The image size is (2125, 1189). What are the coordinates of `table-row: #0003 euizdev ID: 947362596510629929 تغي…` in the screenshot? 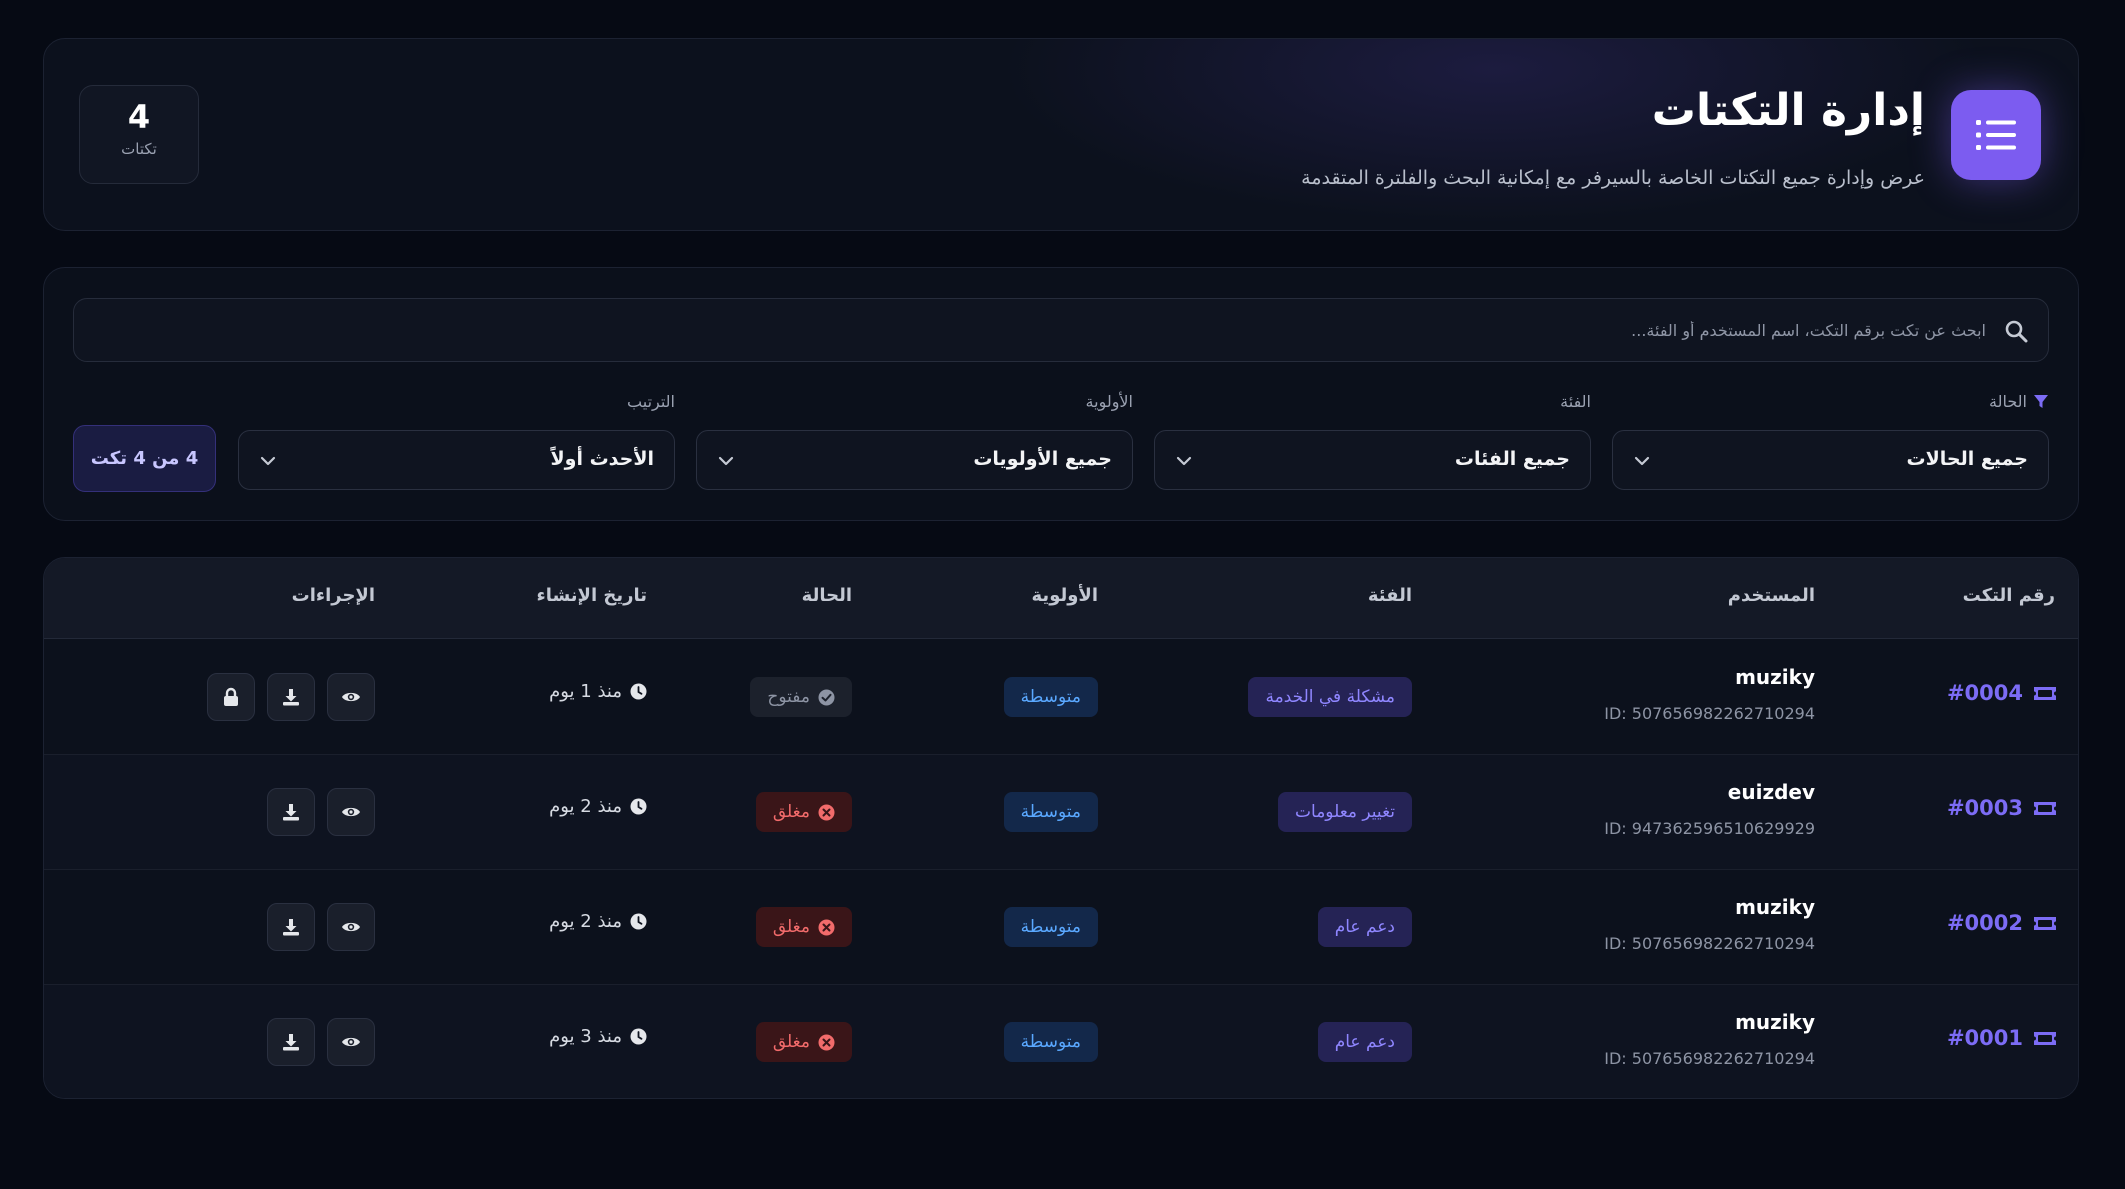 It's located at (1061, 812).